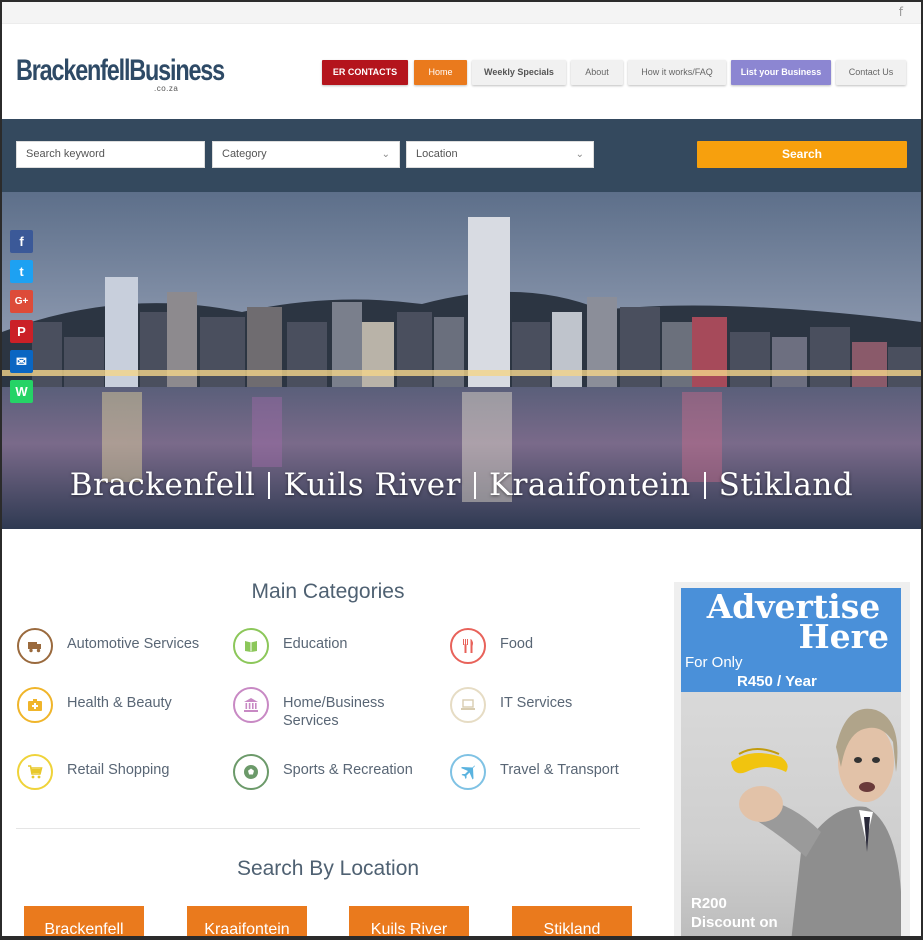  Describe the element at coordinates (133, 644) in the screenshot. I see `category-label: Automotive Services` at that location.